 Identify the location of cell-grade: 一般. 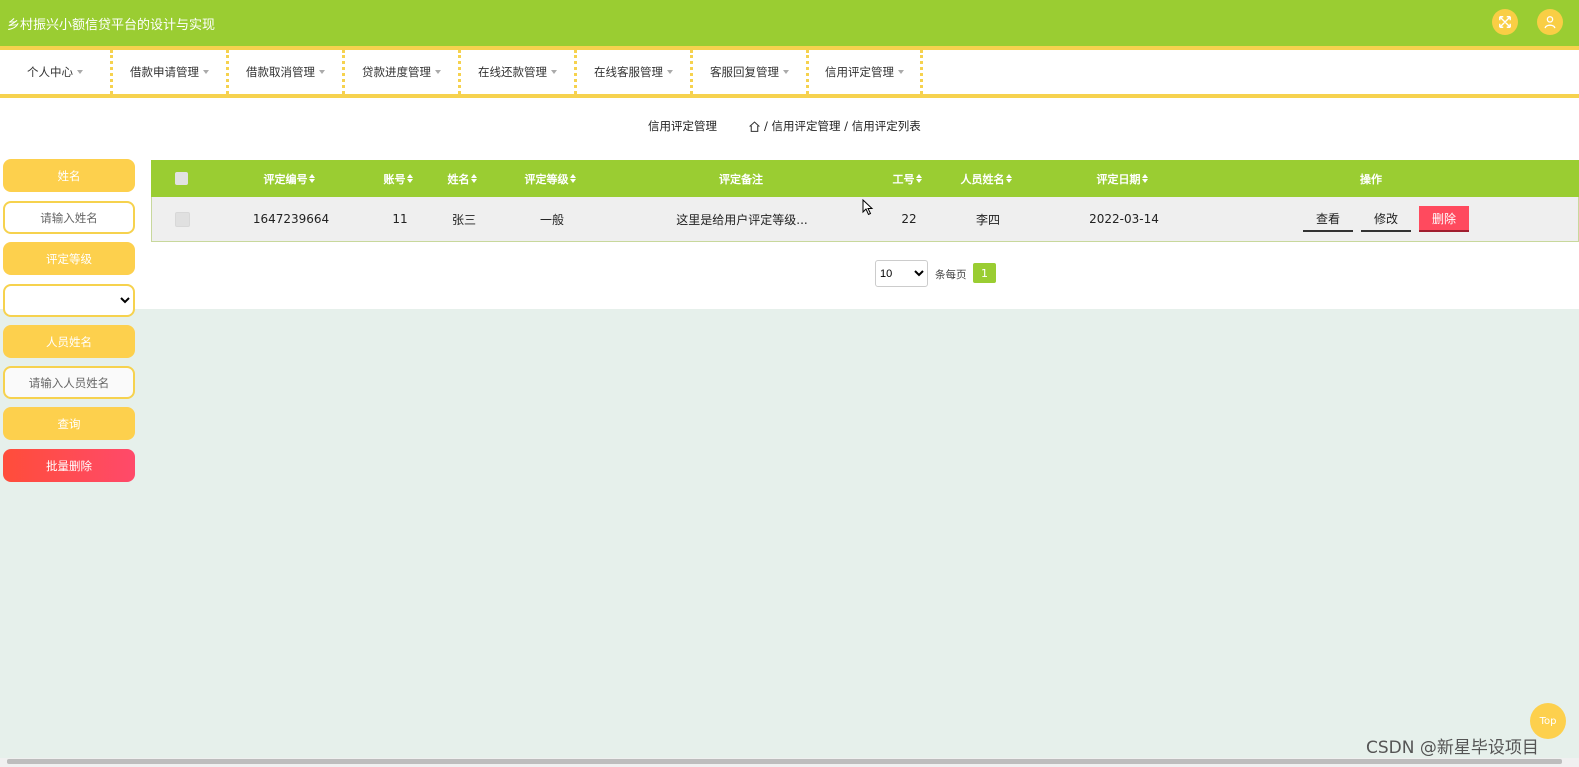
(551, 219).